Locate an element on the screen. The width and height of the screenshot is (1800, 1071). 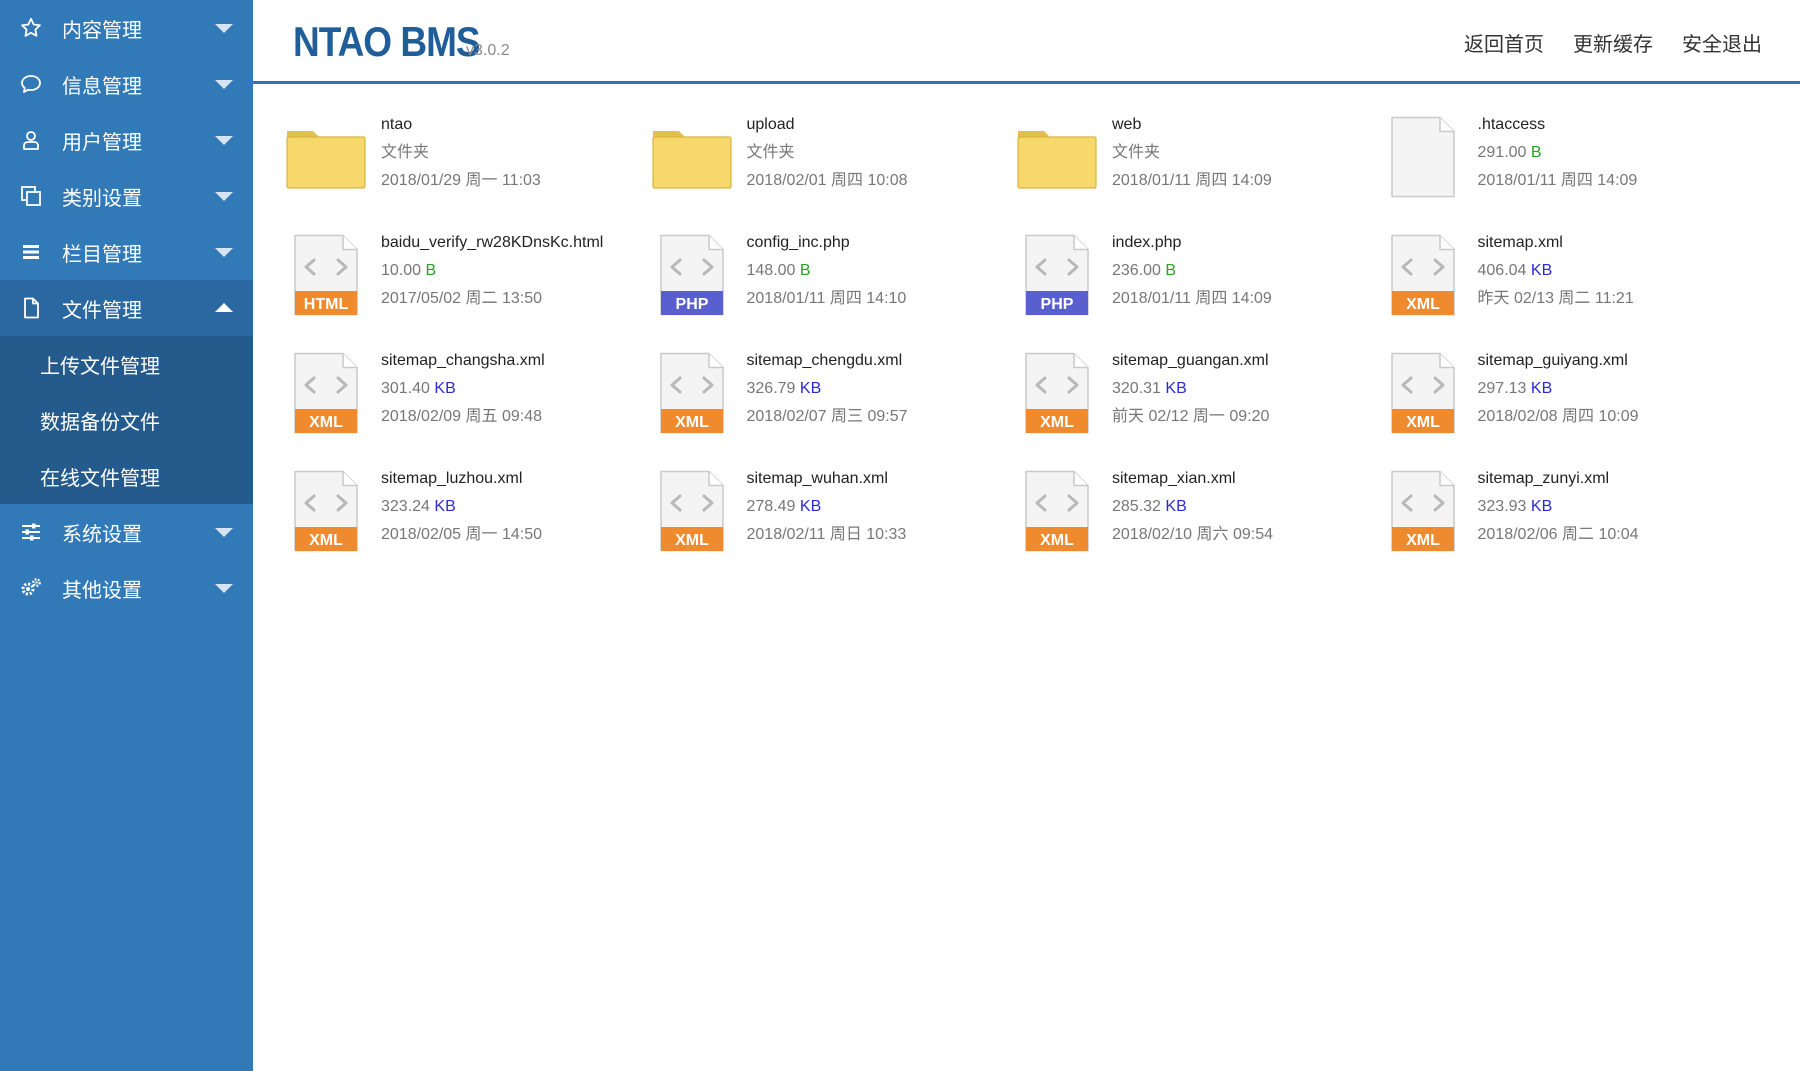
file-size: 10.00 B is located at coordinates (492, 271).